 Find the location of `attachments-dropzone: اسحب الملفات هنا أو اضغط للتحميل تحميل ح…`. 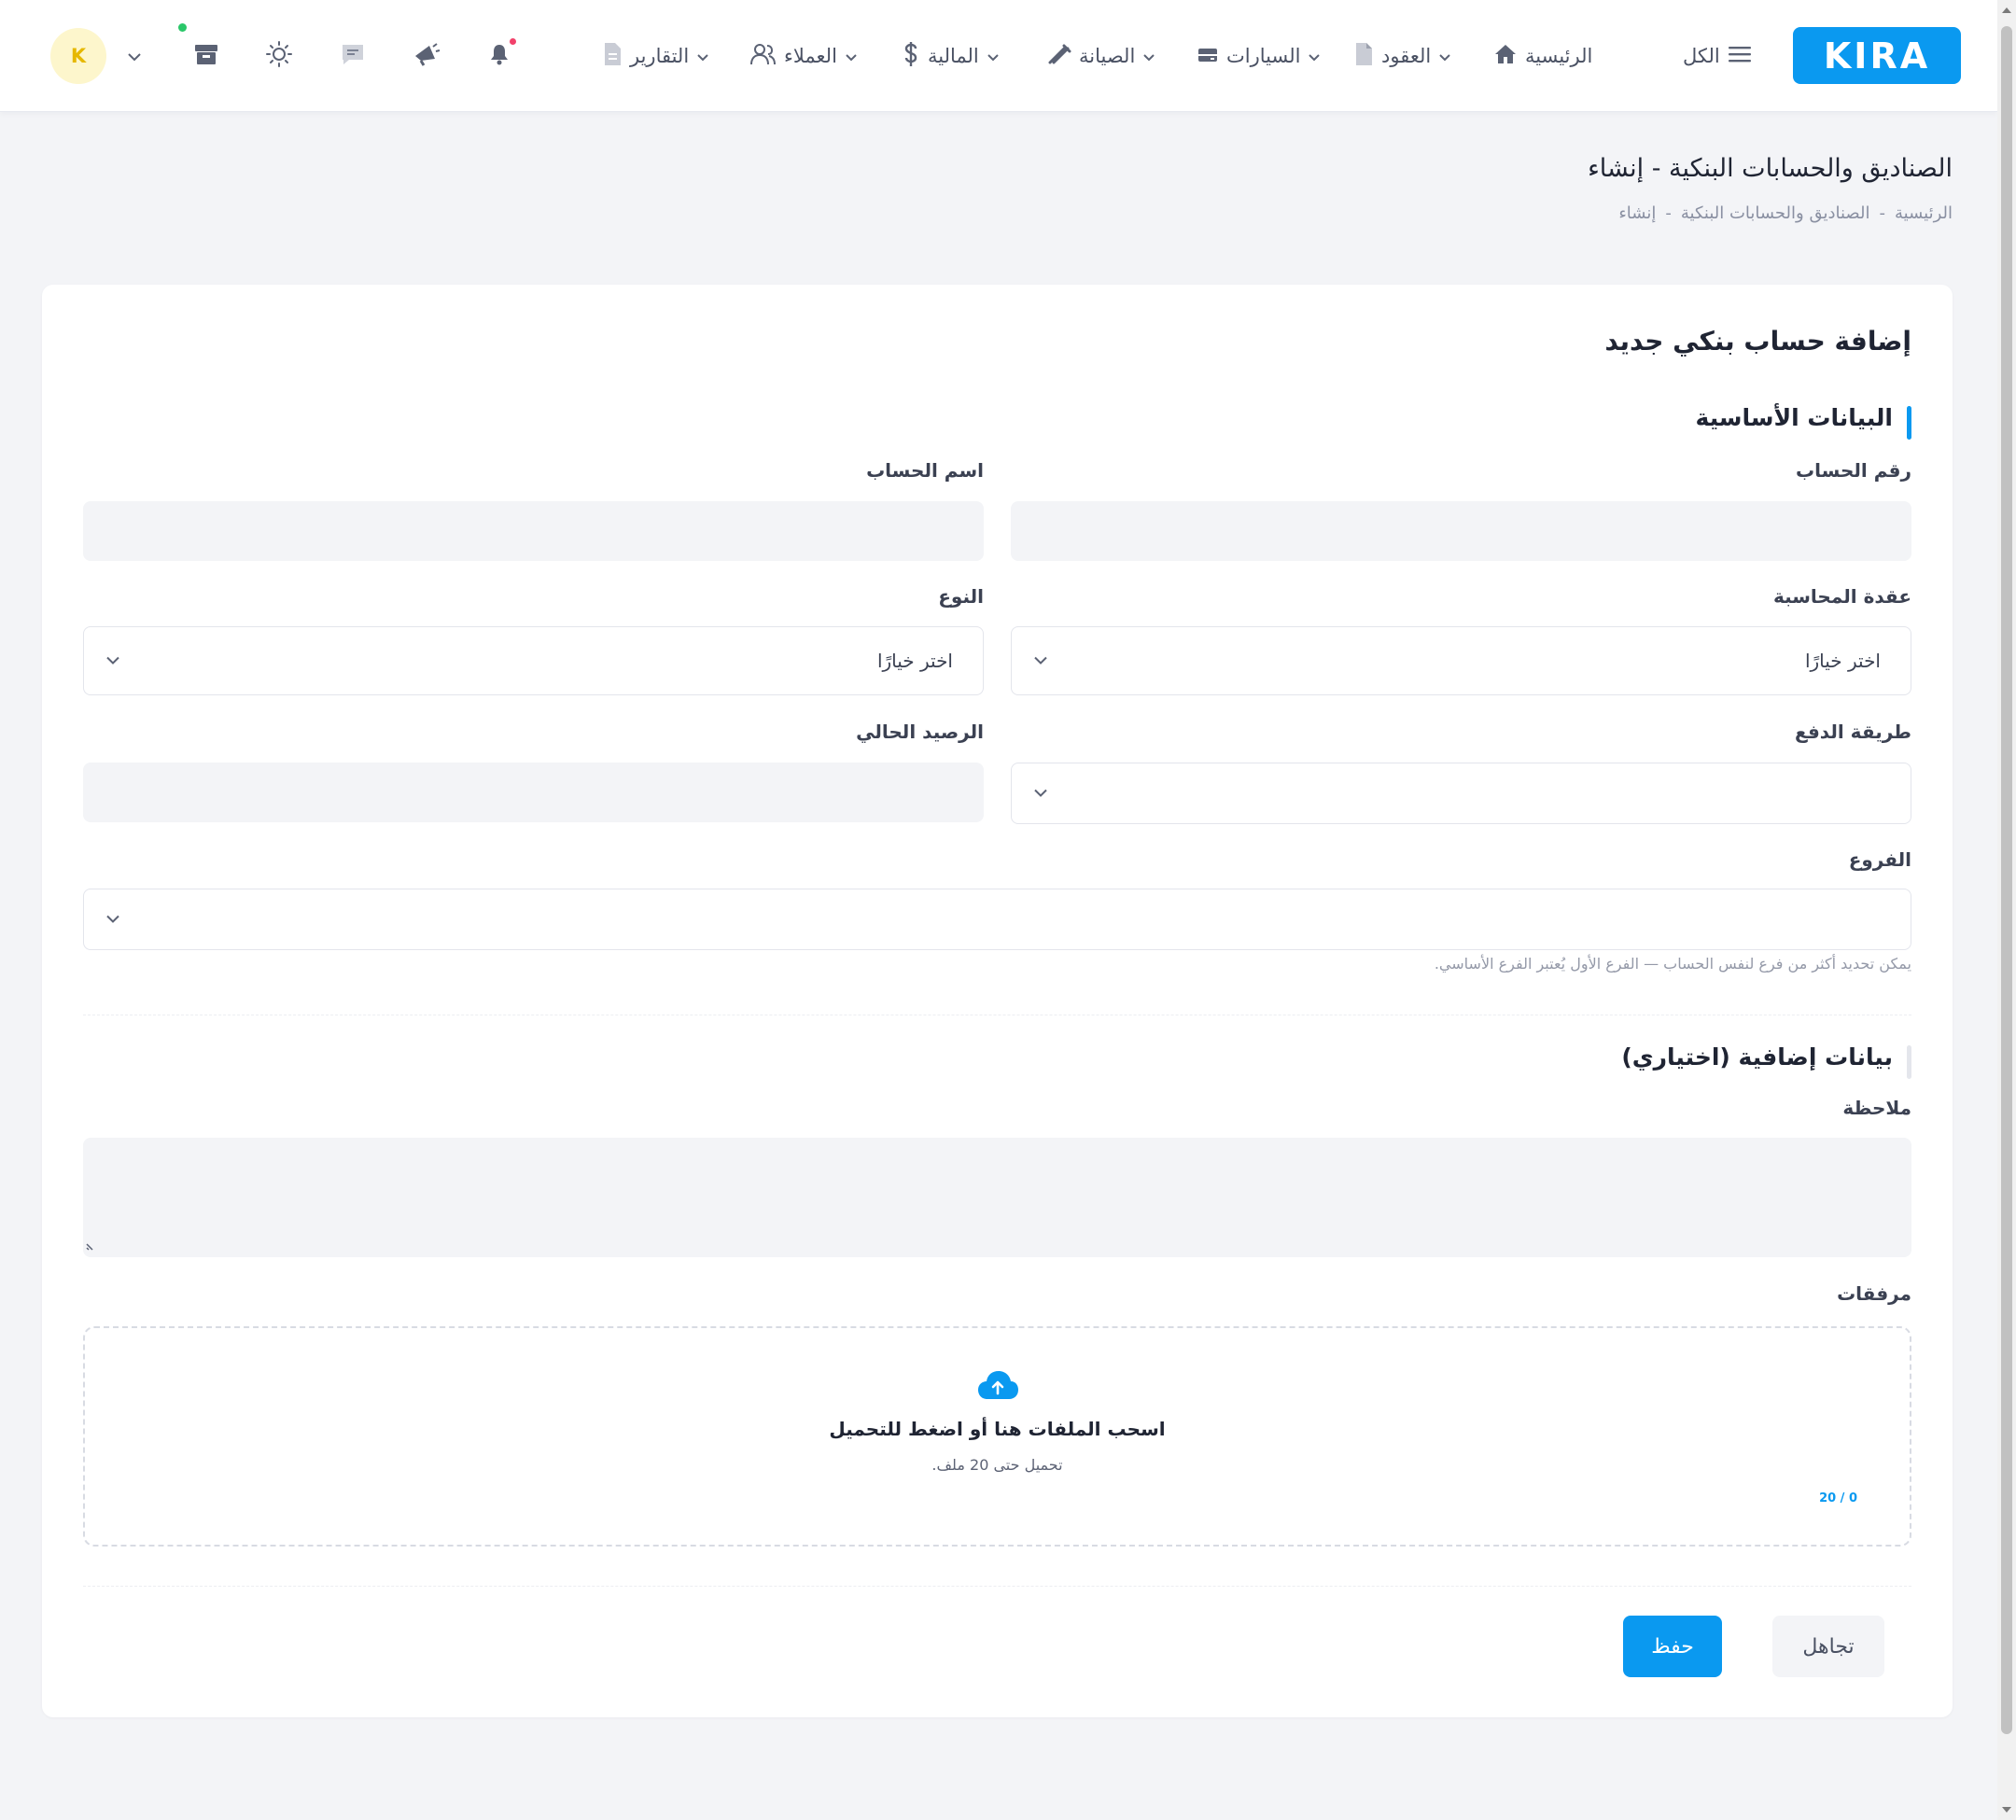

attachments-dropzone: اسحب الملفات هنا أو اضغط للتحميل تحميل ح… is located at coordinates (997, 1436).